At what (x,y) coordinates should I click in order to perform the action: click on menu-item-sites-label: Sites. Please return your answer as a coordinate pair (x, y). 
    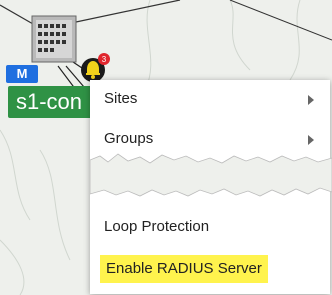
    Looking at the image, I should click on (121, 98).